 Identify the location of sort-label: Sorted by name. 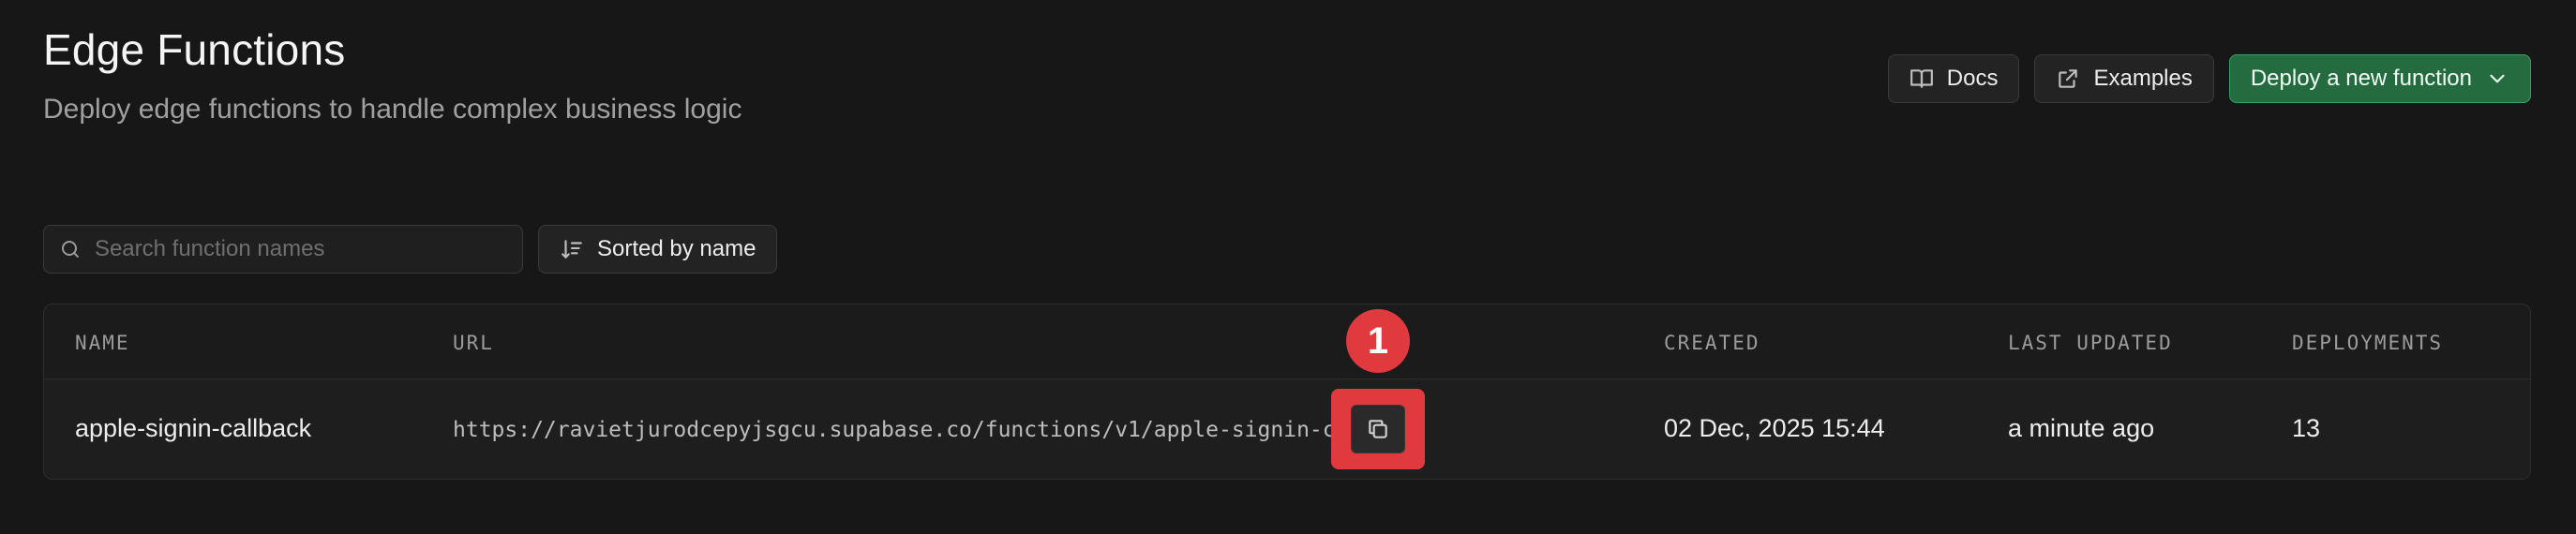
(676, 249).